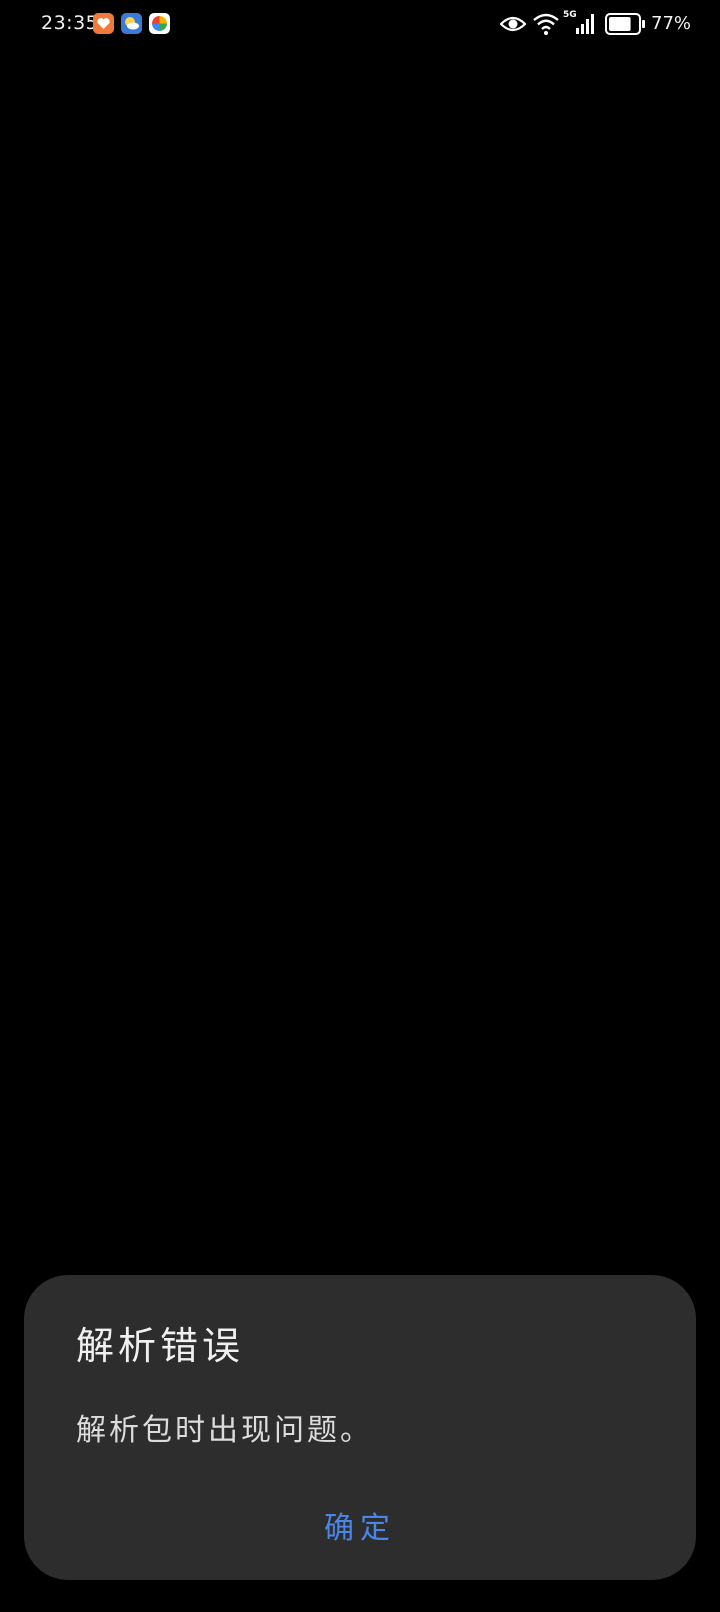  I want to click on cellular-signal-icon, so click(581, 25).